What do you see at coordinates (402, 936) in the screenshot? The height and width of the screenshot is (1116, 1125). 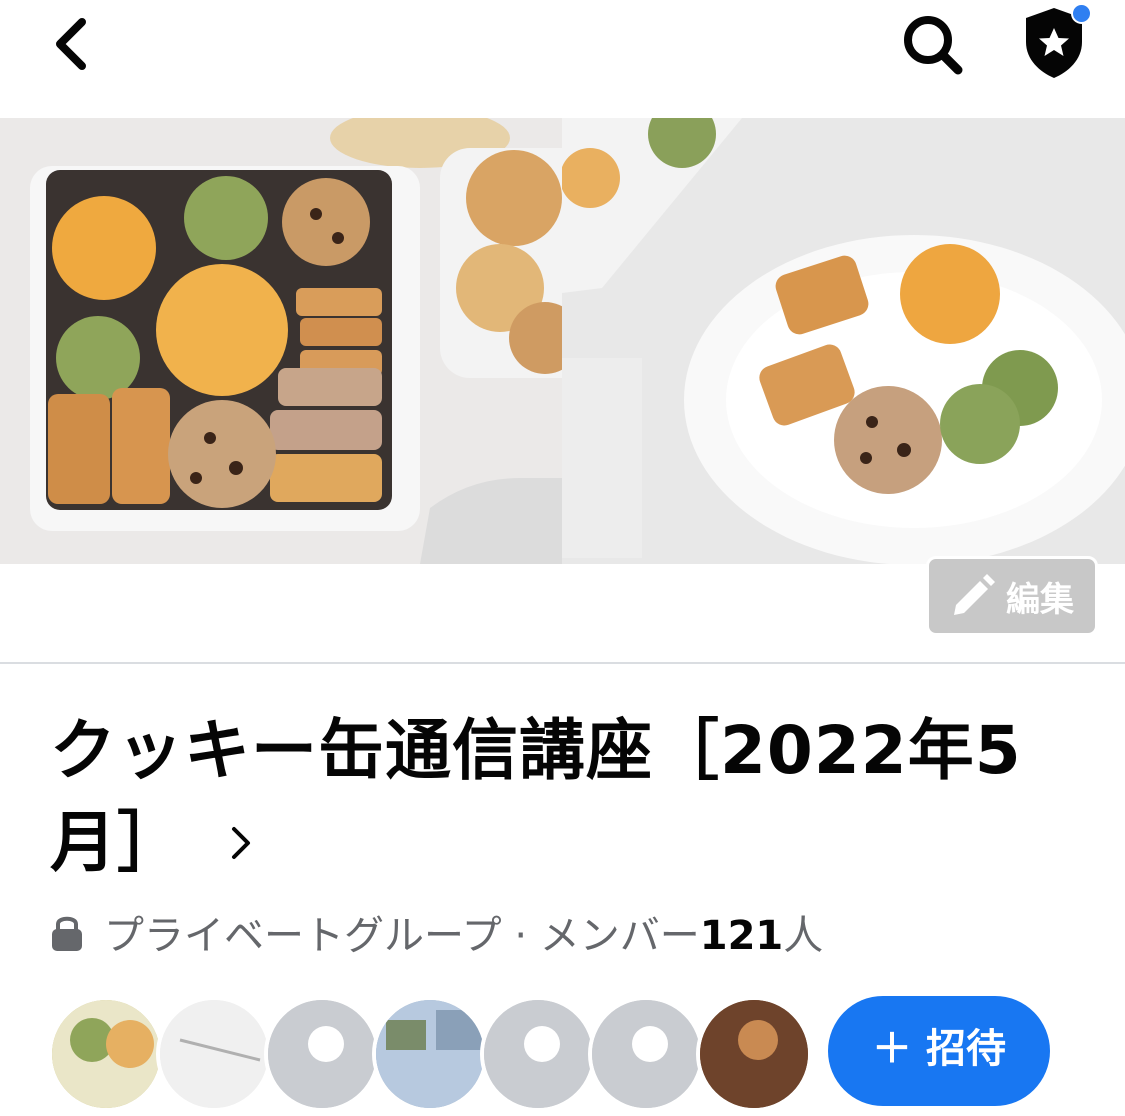 I see `privacy-label: プライベートグループ · メンバー` at bounding box center [402, 936].